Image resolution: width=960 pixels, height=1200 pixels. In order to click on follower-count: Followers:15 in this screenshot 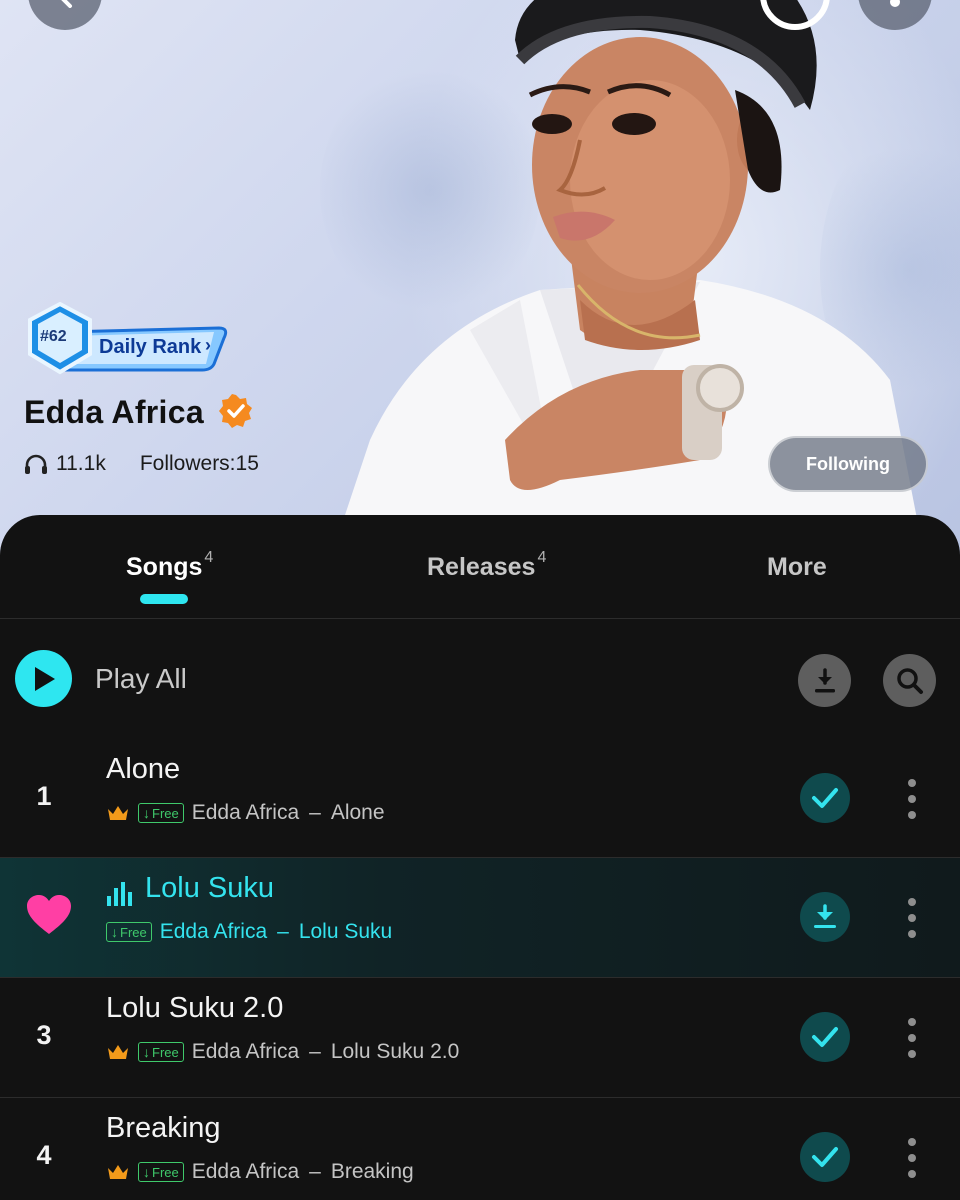, I will do `click(199, 463)`.